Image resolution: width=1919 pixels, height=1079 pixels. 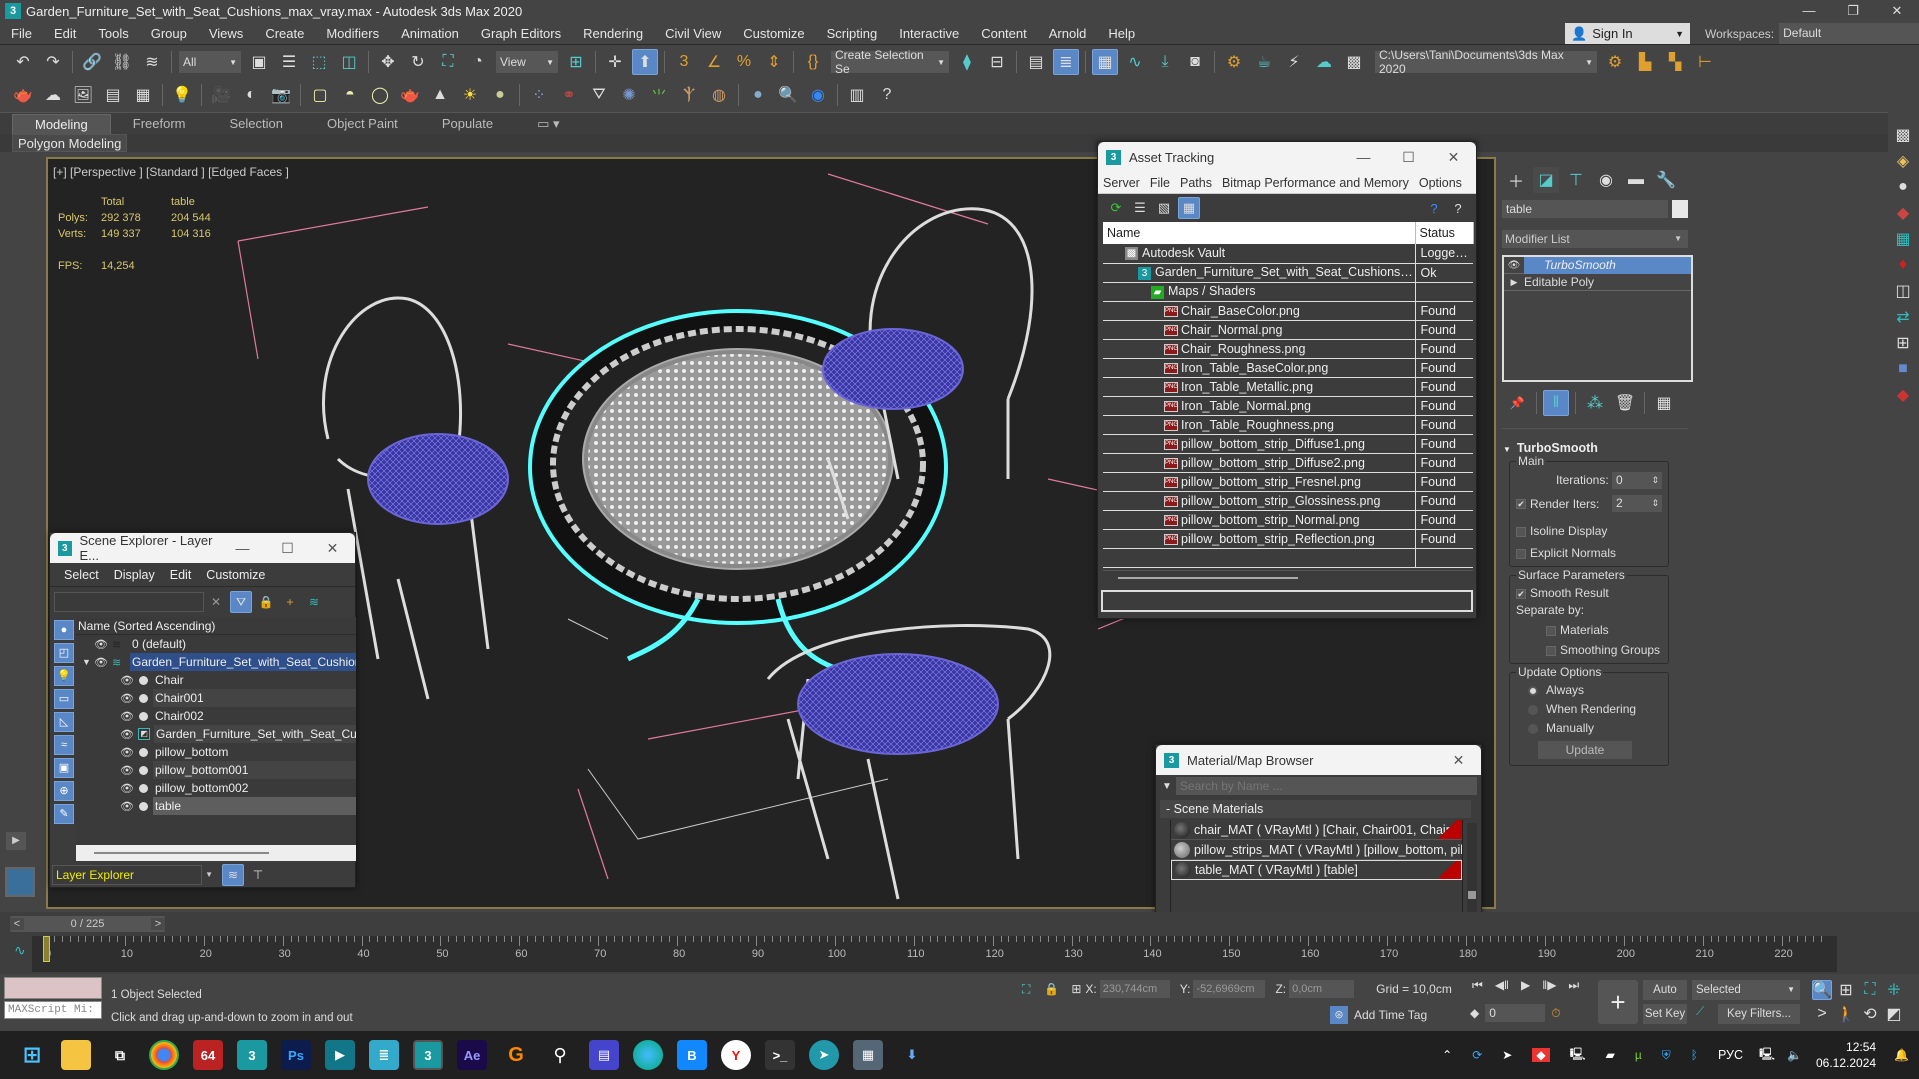 What do you see at coordinates (1645, 62) in the screenshot?
I see `project-folder-icon: ▙` at bounding box center [1645, 62].